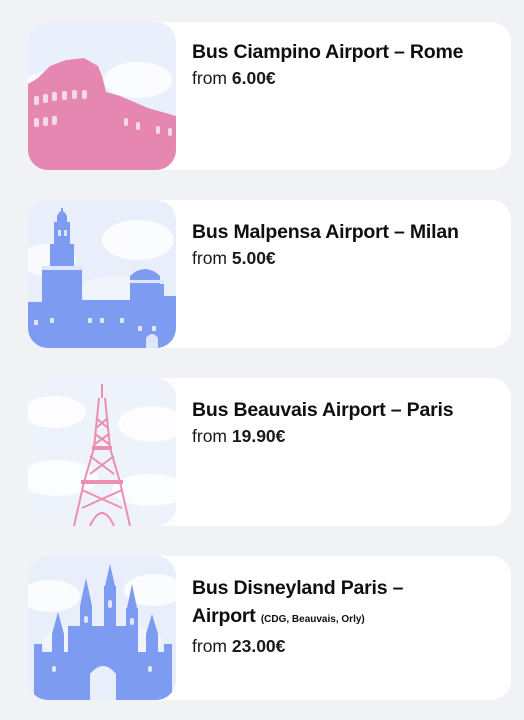 The width and height of the screenshot is (524, 720). What do you see at coordinates (346, 78) in the screenshot?
I see `route-price-line: from 6.00€` at bounding box center [346, 78].